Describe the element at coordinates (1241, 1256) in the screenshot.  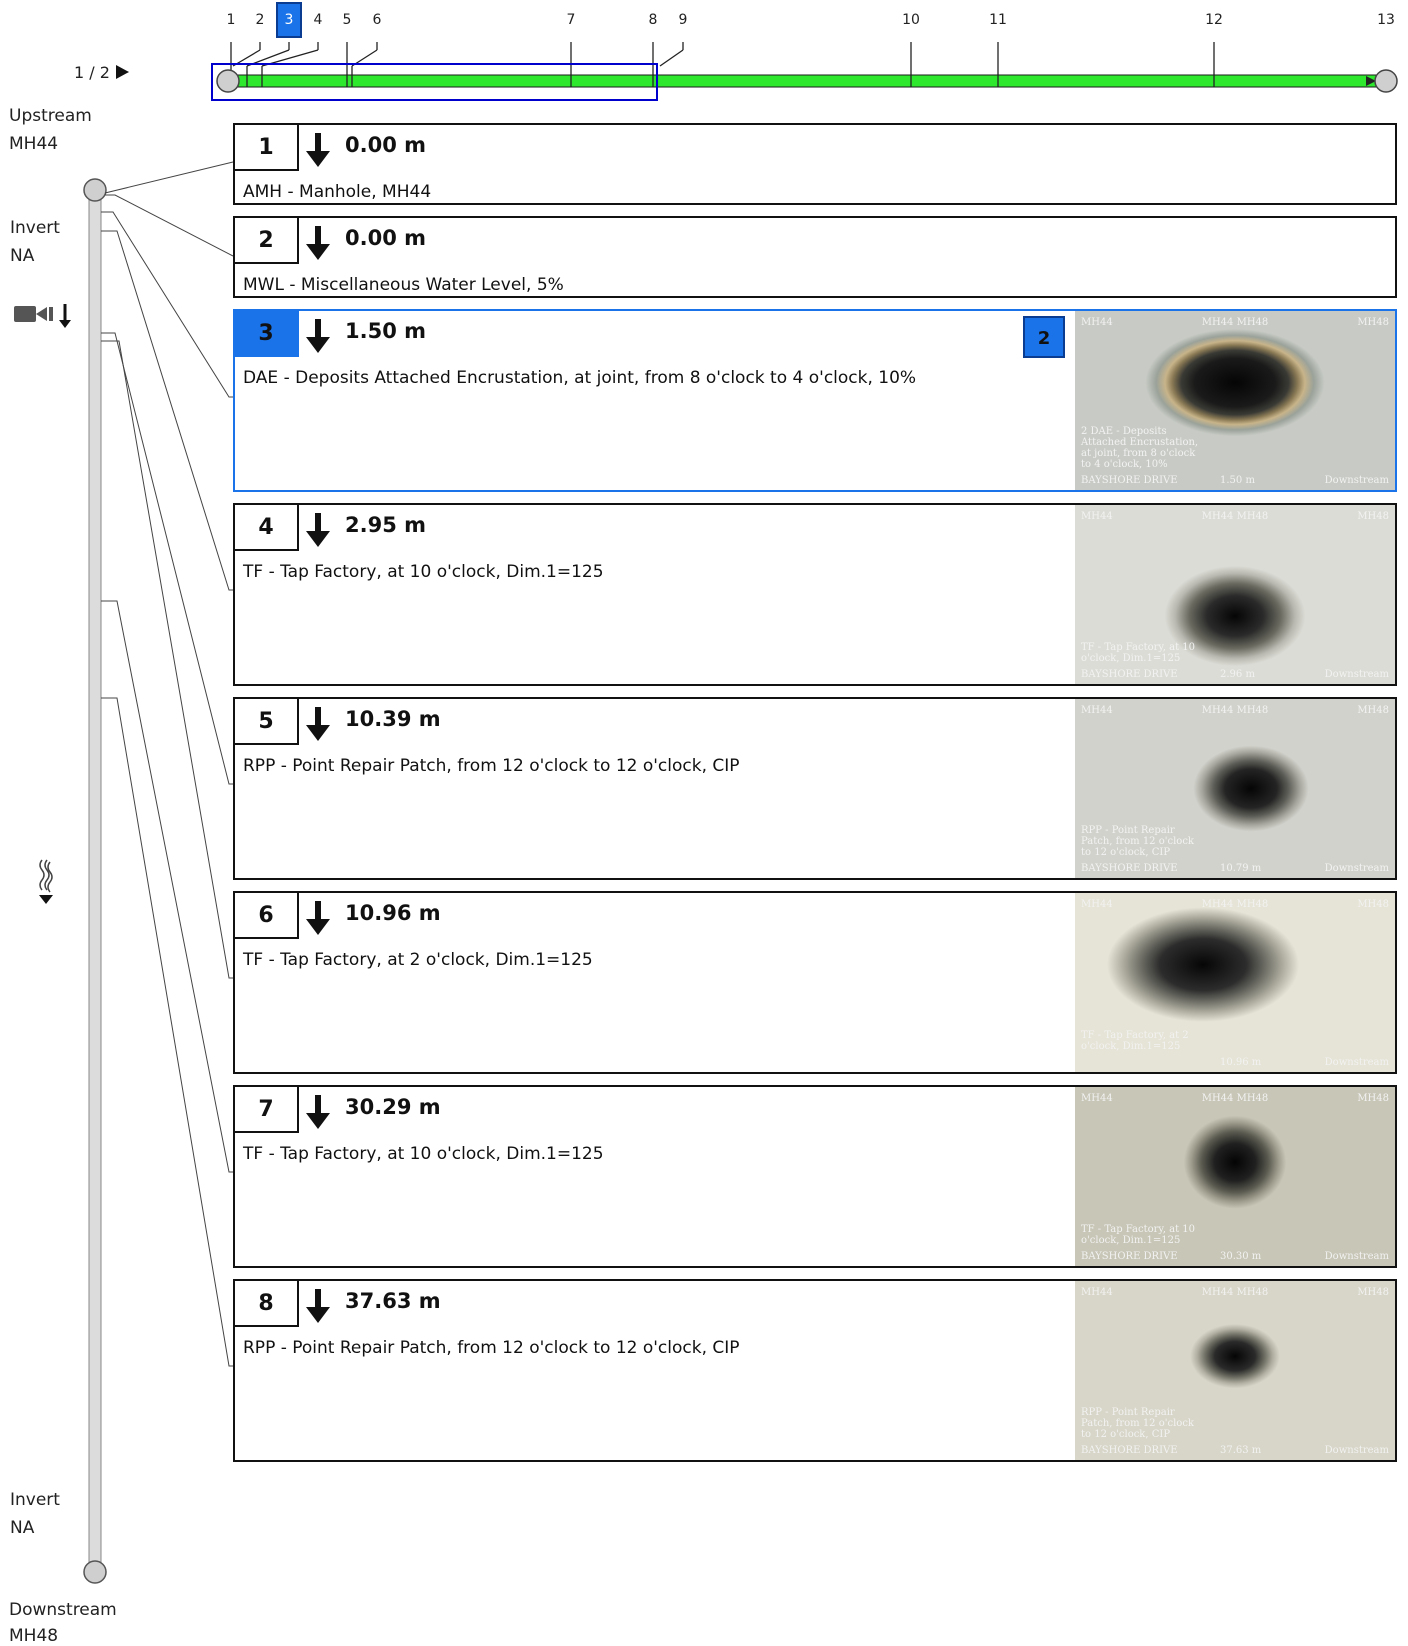
I see `photo-distance-text: 30.30 m` at that location.